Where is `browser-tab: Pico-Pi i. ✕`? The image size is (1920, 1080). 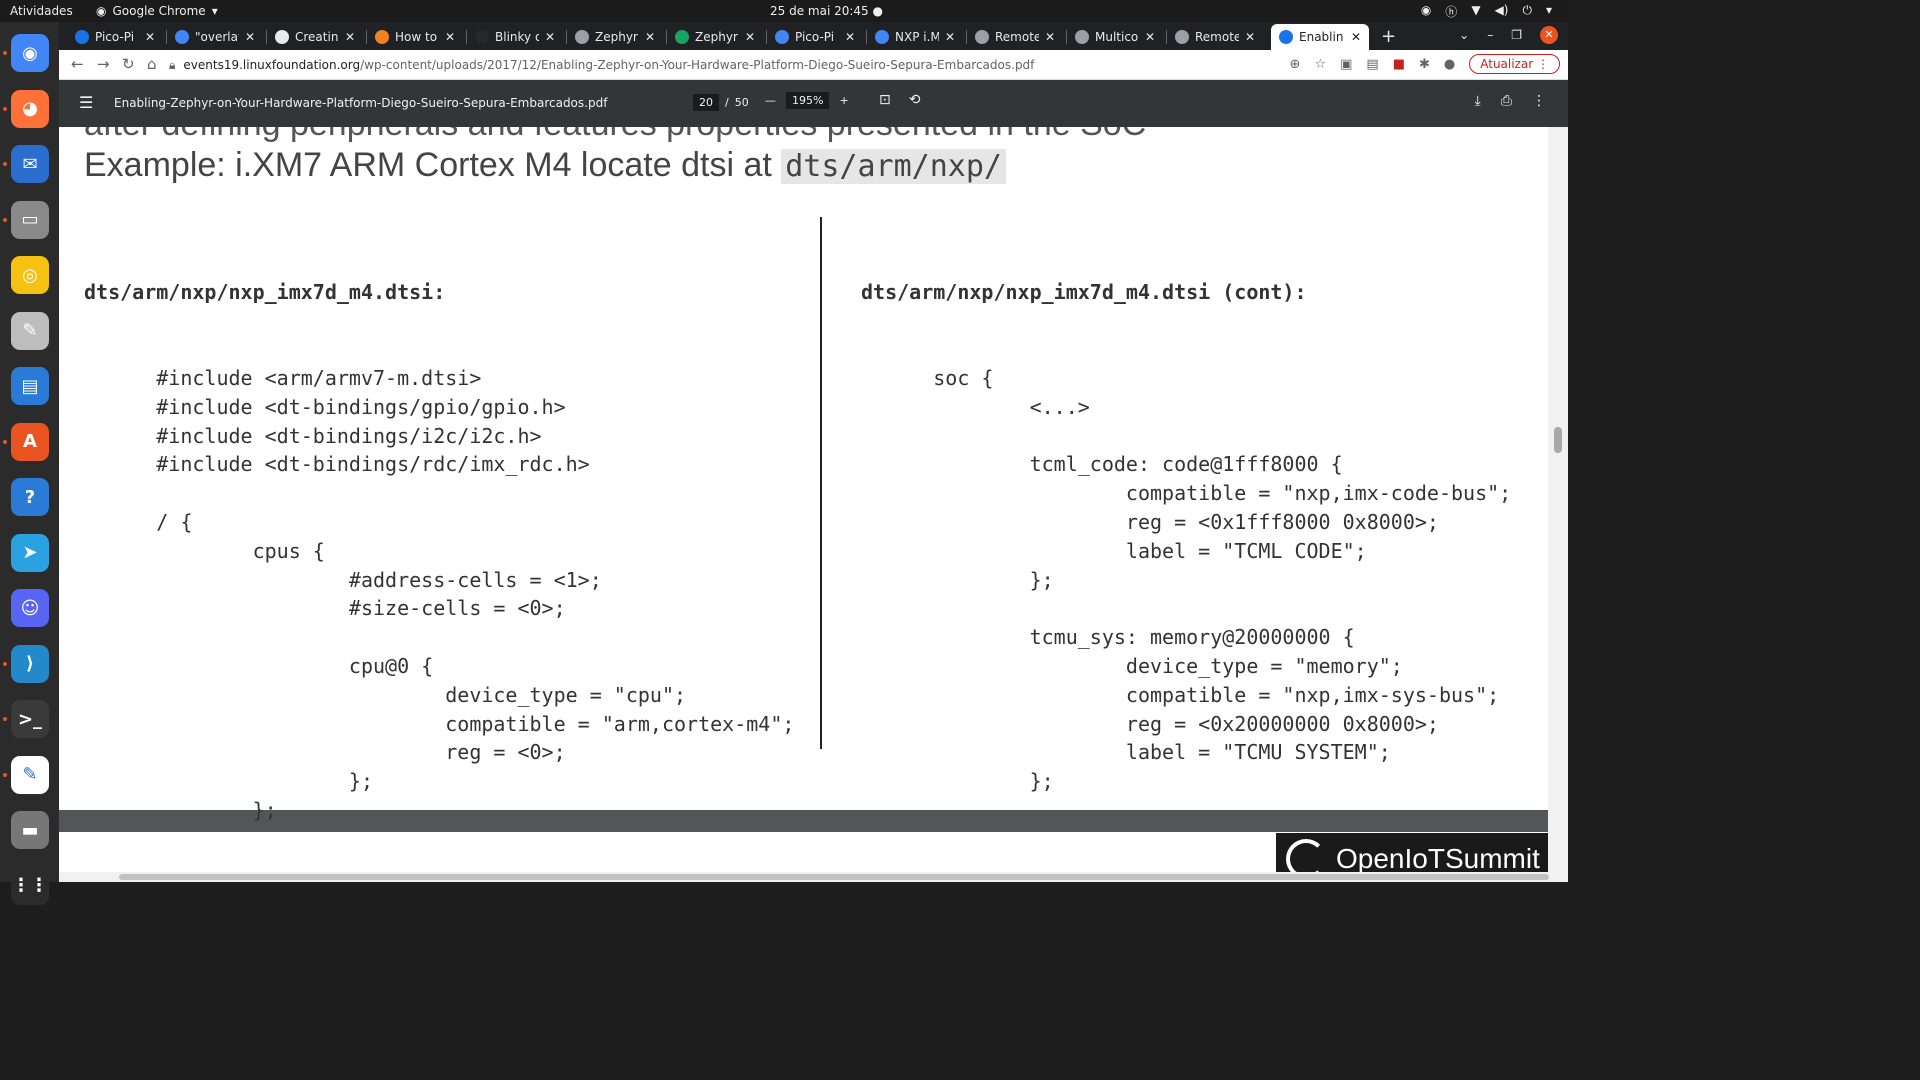
browser-tab: Pico-Pi i. ✕ is located at coordinates (815, 37).